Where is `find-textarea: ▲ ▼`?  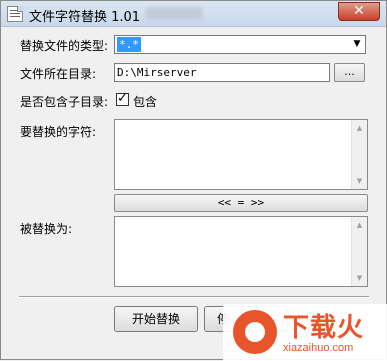
find-textarea: ▲ ▼ is located at coordinates (241, 154).